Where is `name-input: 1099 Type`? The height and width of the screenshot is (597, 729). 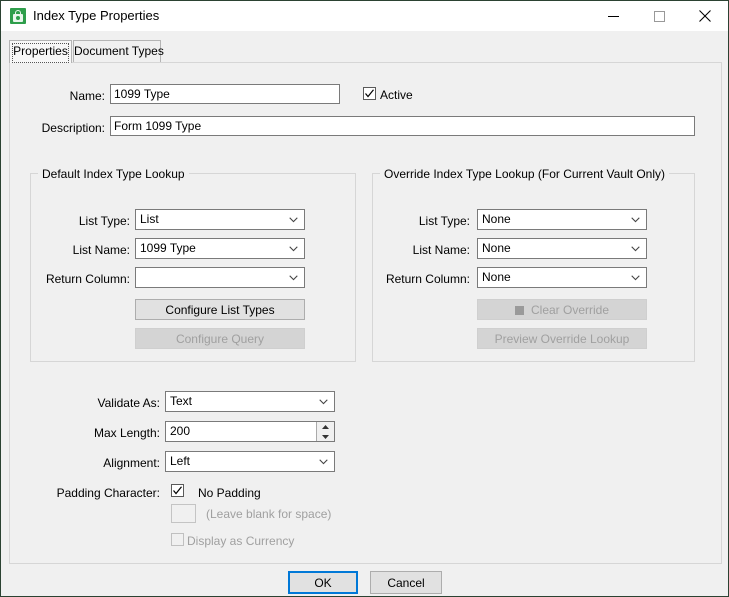 name-input: 1099 Type is located at coordinates (225, 94).